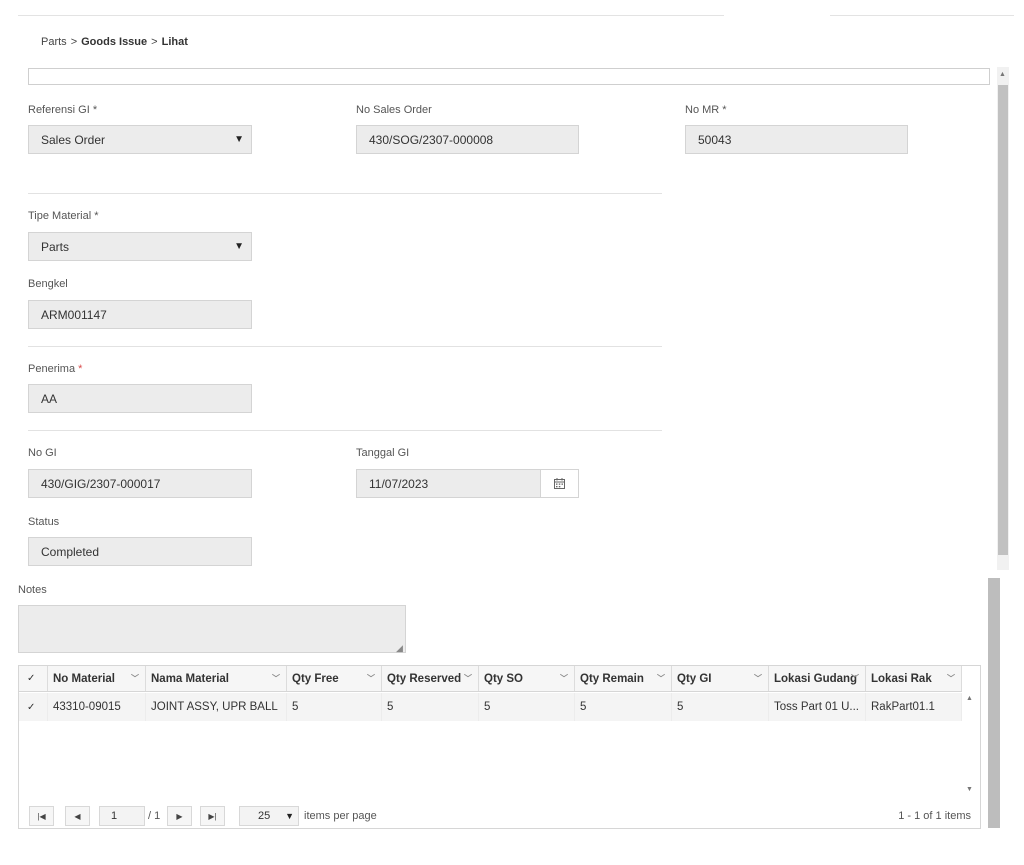  I want to click on cell-qty-so: 5, so click(527, 707).